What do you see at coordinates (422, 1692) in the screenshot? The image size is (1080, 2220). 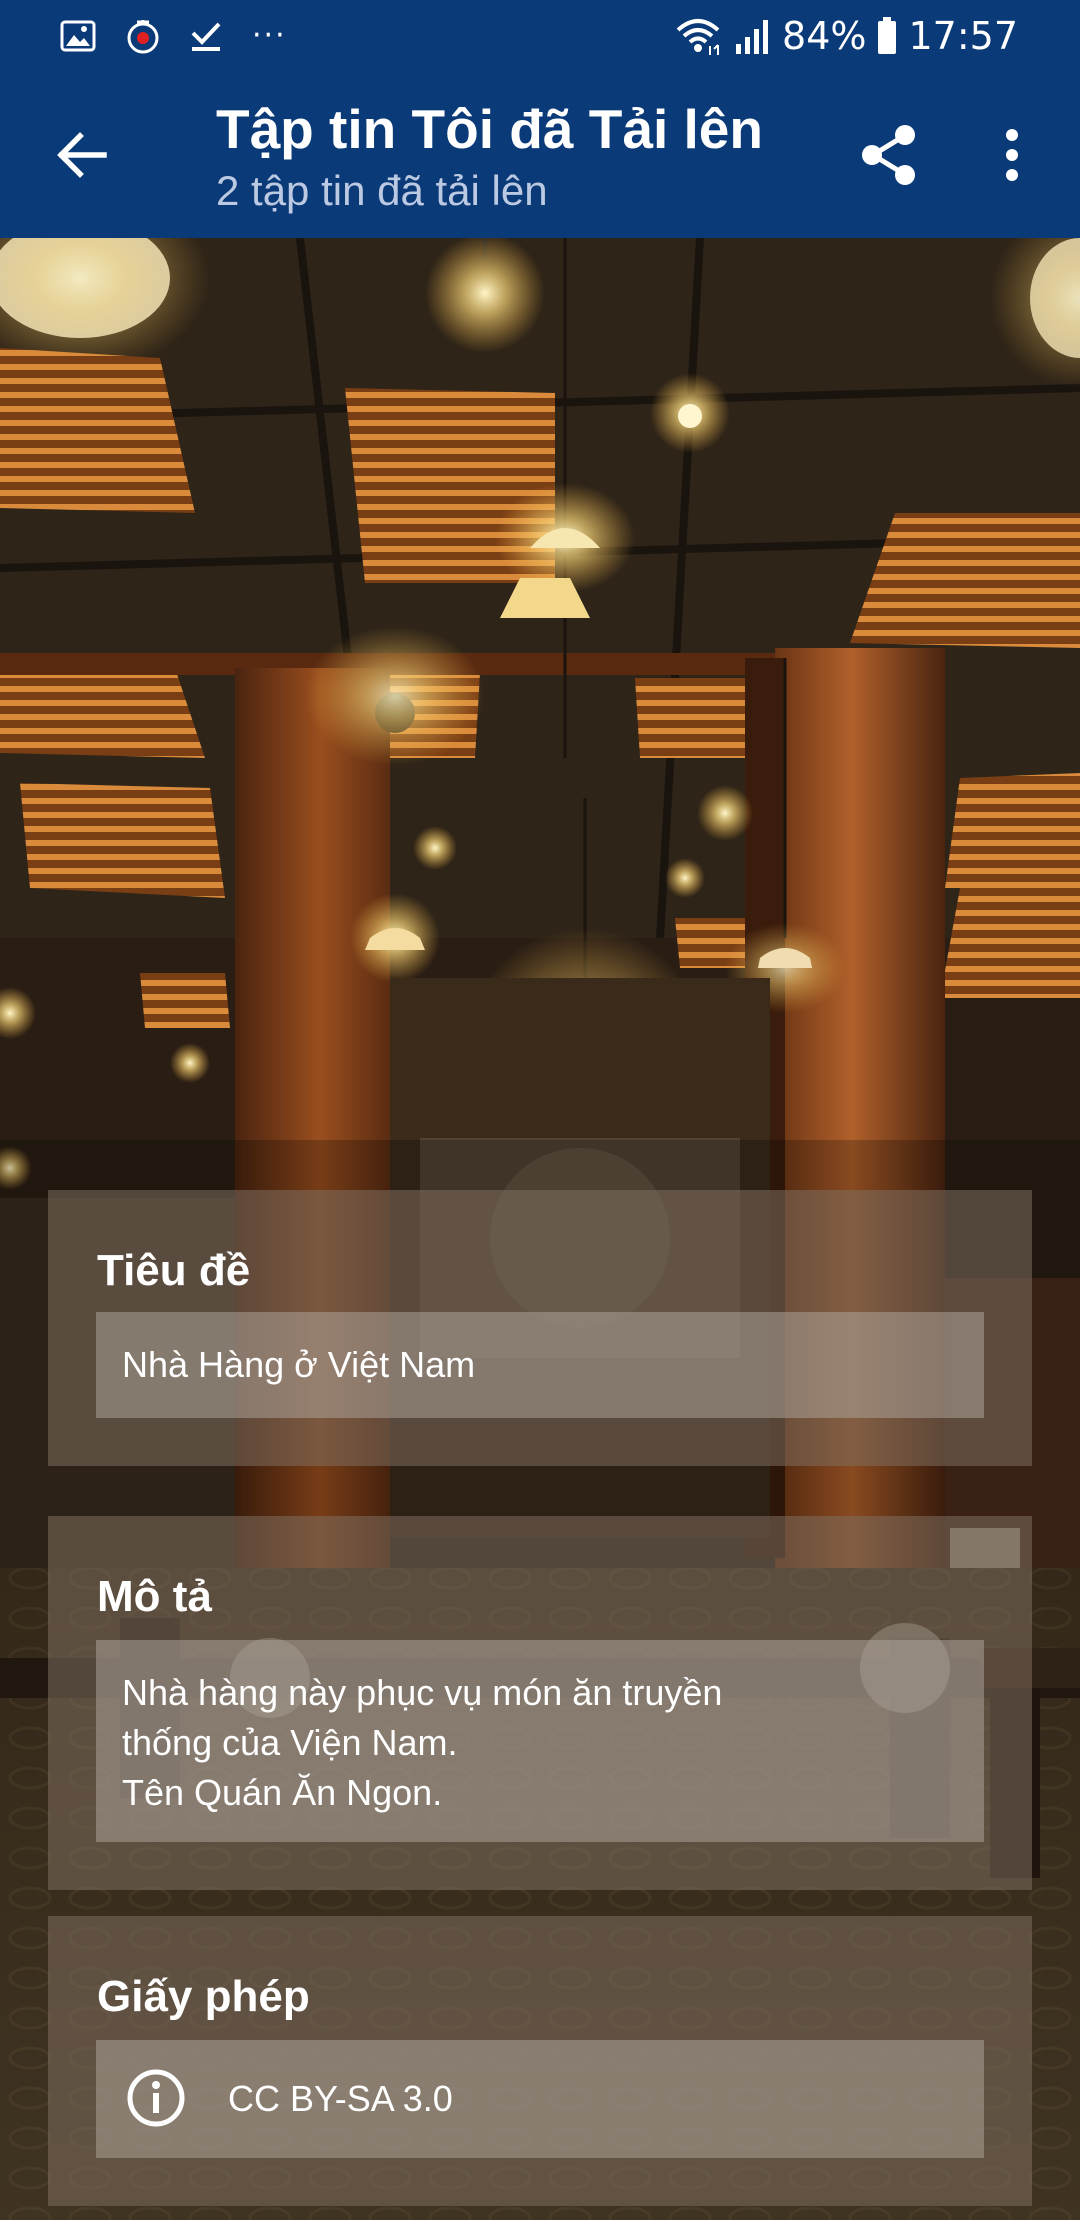 I see `description-line: Nhà hàng này phục vụ món ăn truyền` at bounding box center [422, 1692].